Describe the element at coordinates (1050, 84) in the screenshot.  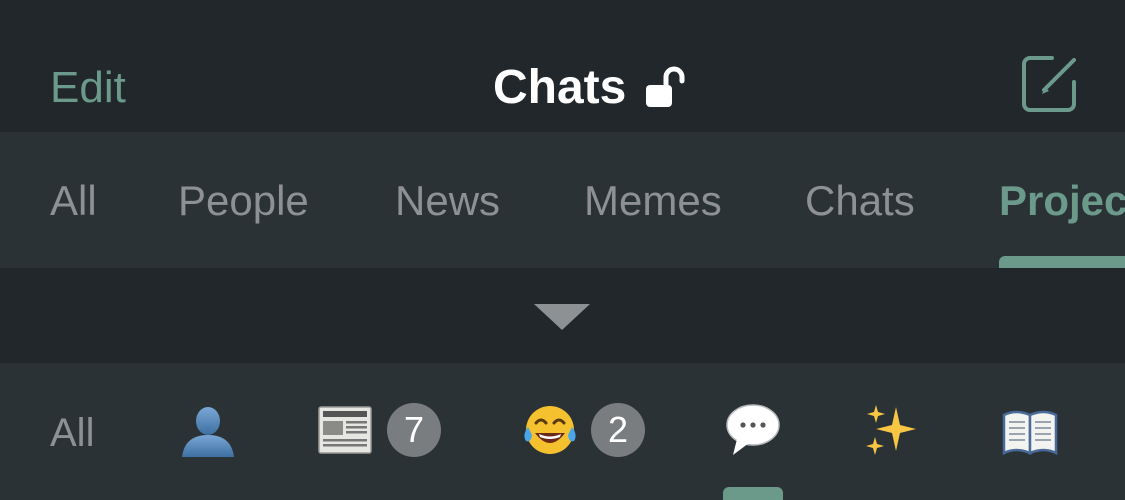
I see `compose-icon` at that location.